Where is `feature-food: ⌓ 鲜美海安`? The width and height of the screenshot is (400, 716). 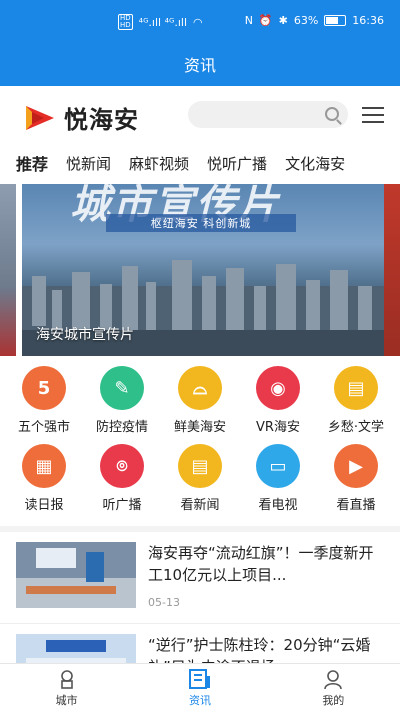 feature-food: ⌓ 鲜美海安 is located at coordinates (200, 405).